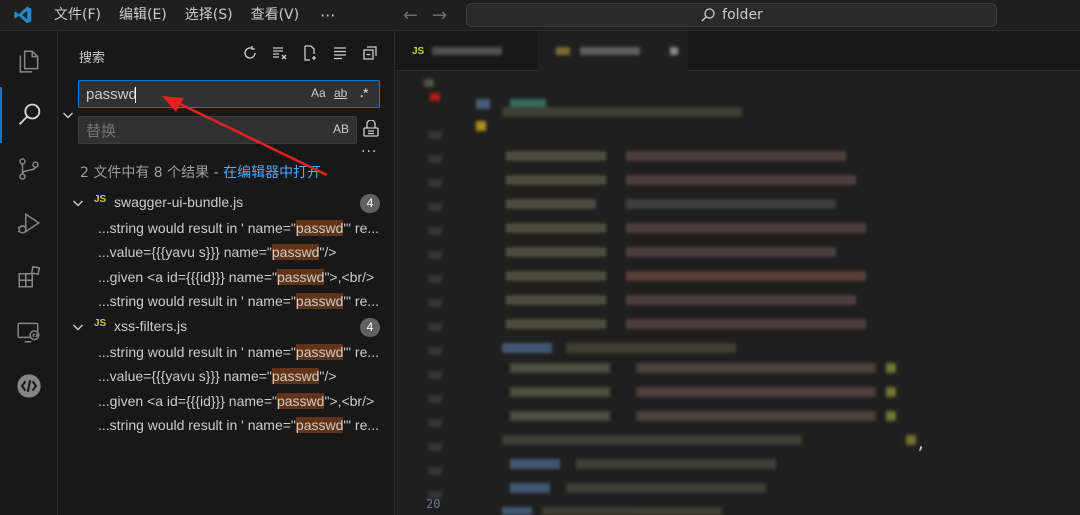 This screenshot has height=515, width=1080. I want to click on match-whole-word-toggle: ab, so click(340, 93).